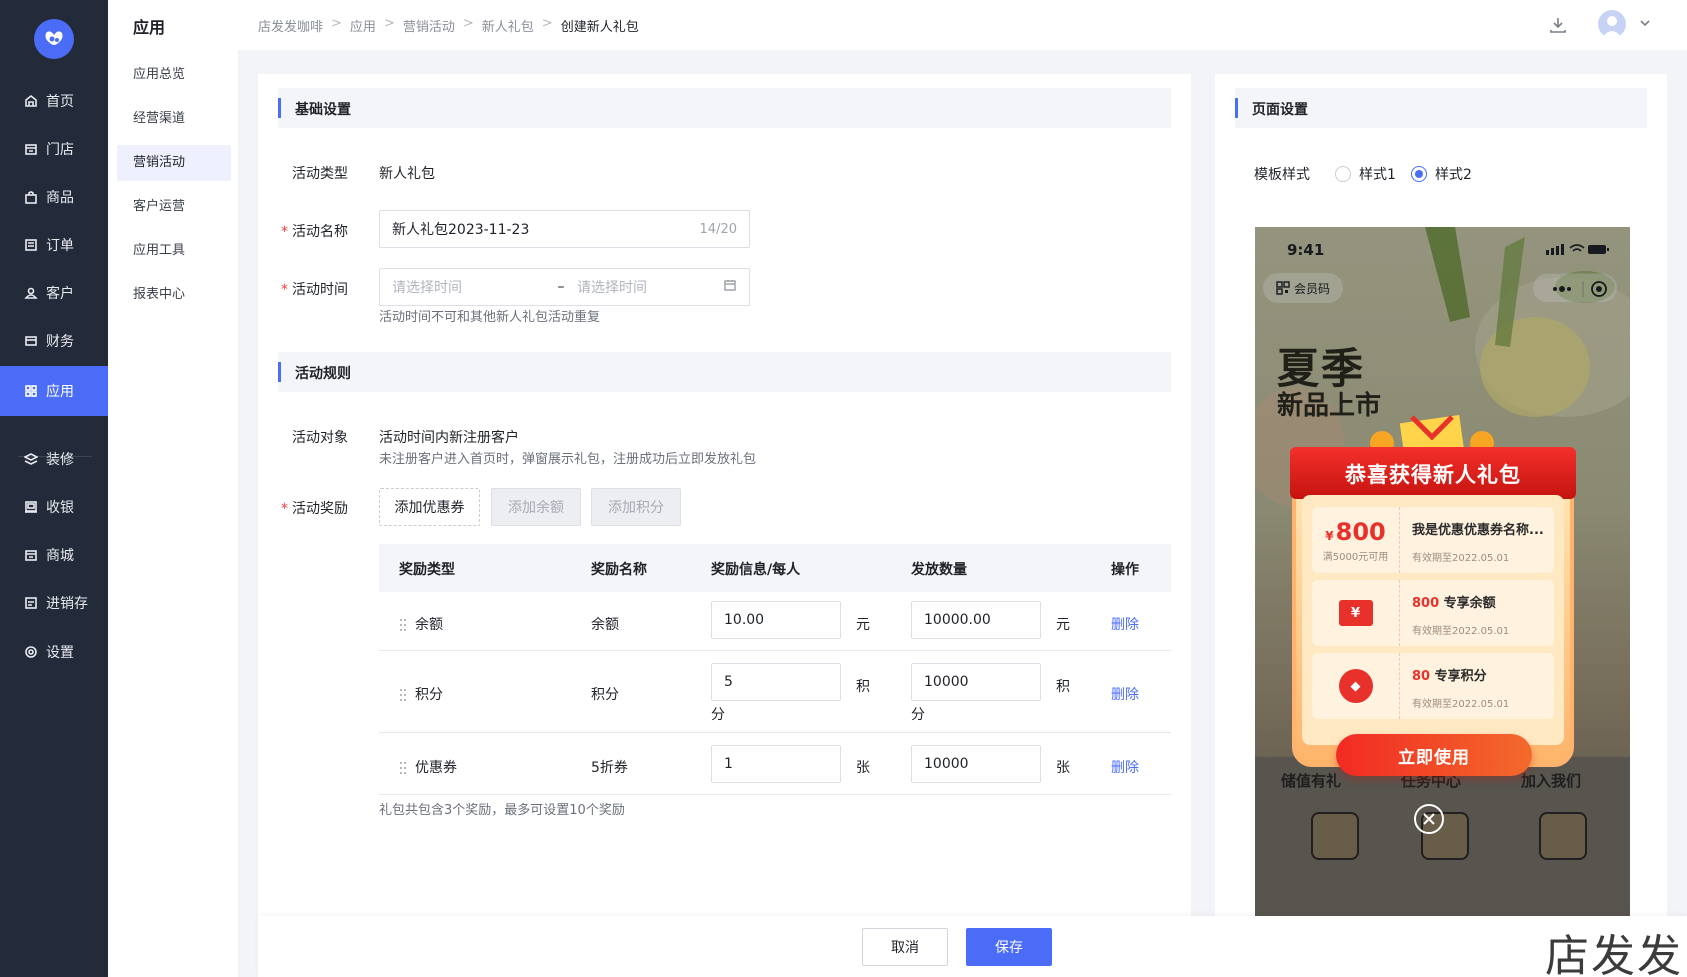  I want to click on reward-name: 积分, so click(605, 695).